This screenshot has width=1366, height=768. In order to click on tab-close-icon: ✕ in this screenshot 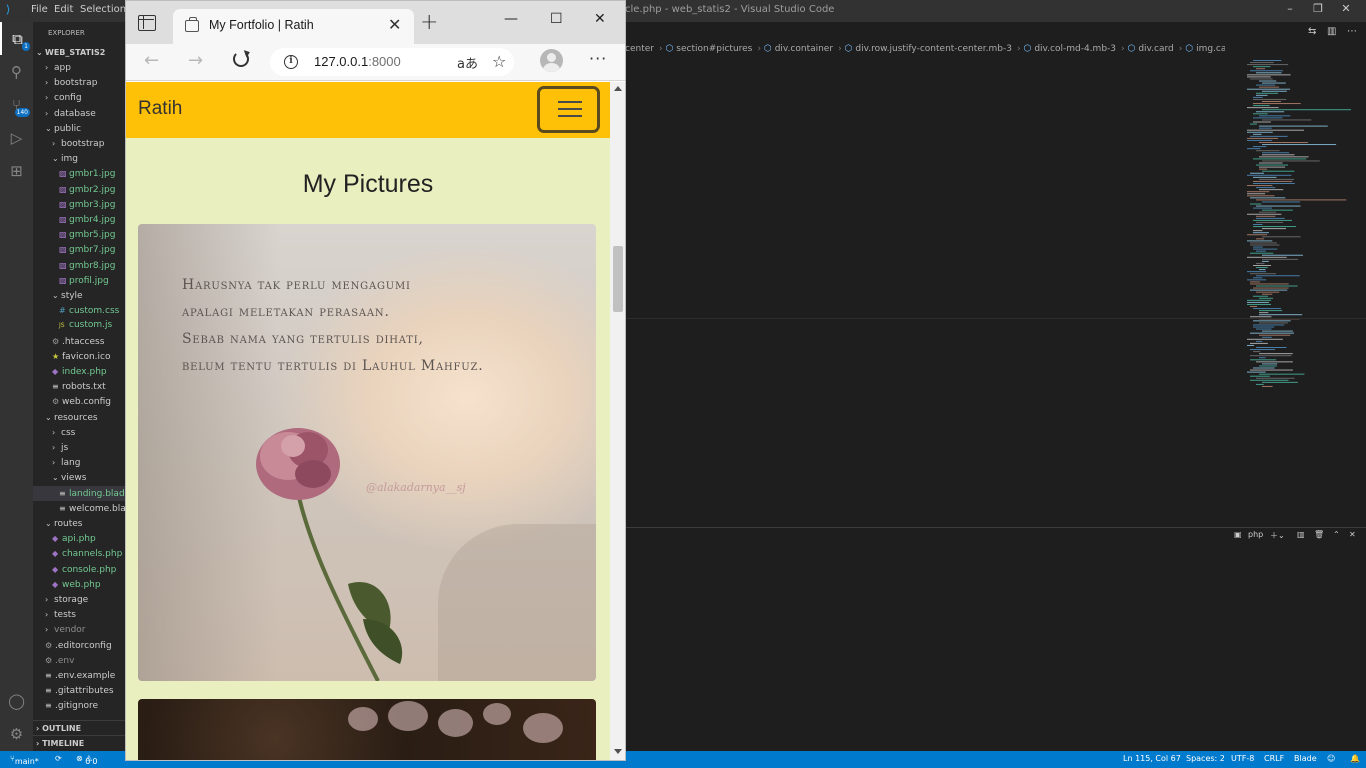, I will do `click(394, 24)`.